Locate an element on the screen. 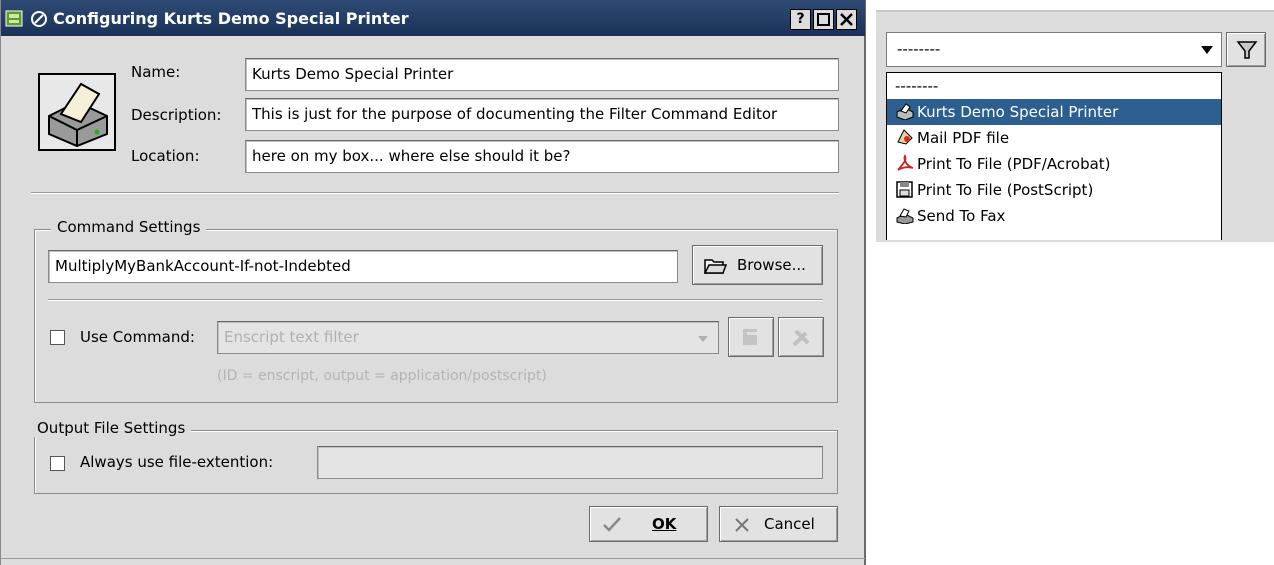 The width and height of the screenshot is (1274, 565). command-separator is located at coordinates (435, 300).